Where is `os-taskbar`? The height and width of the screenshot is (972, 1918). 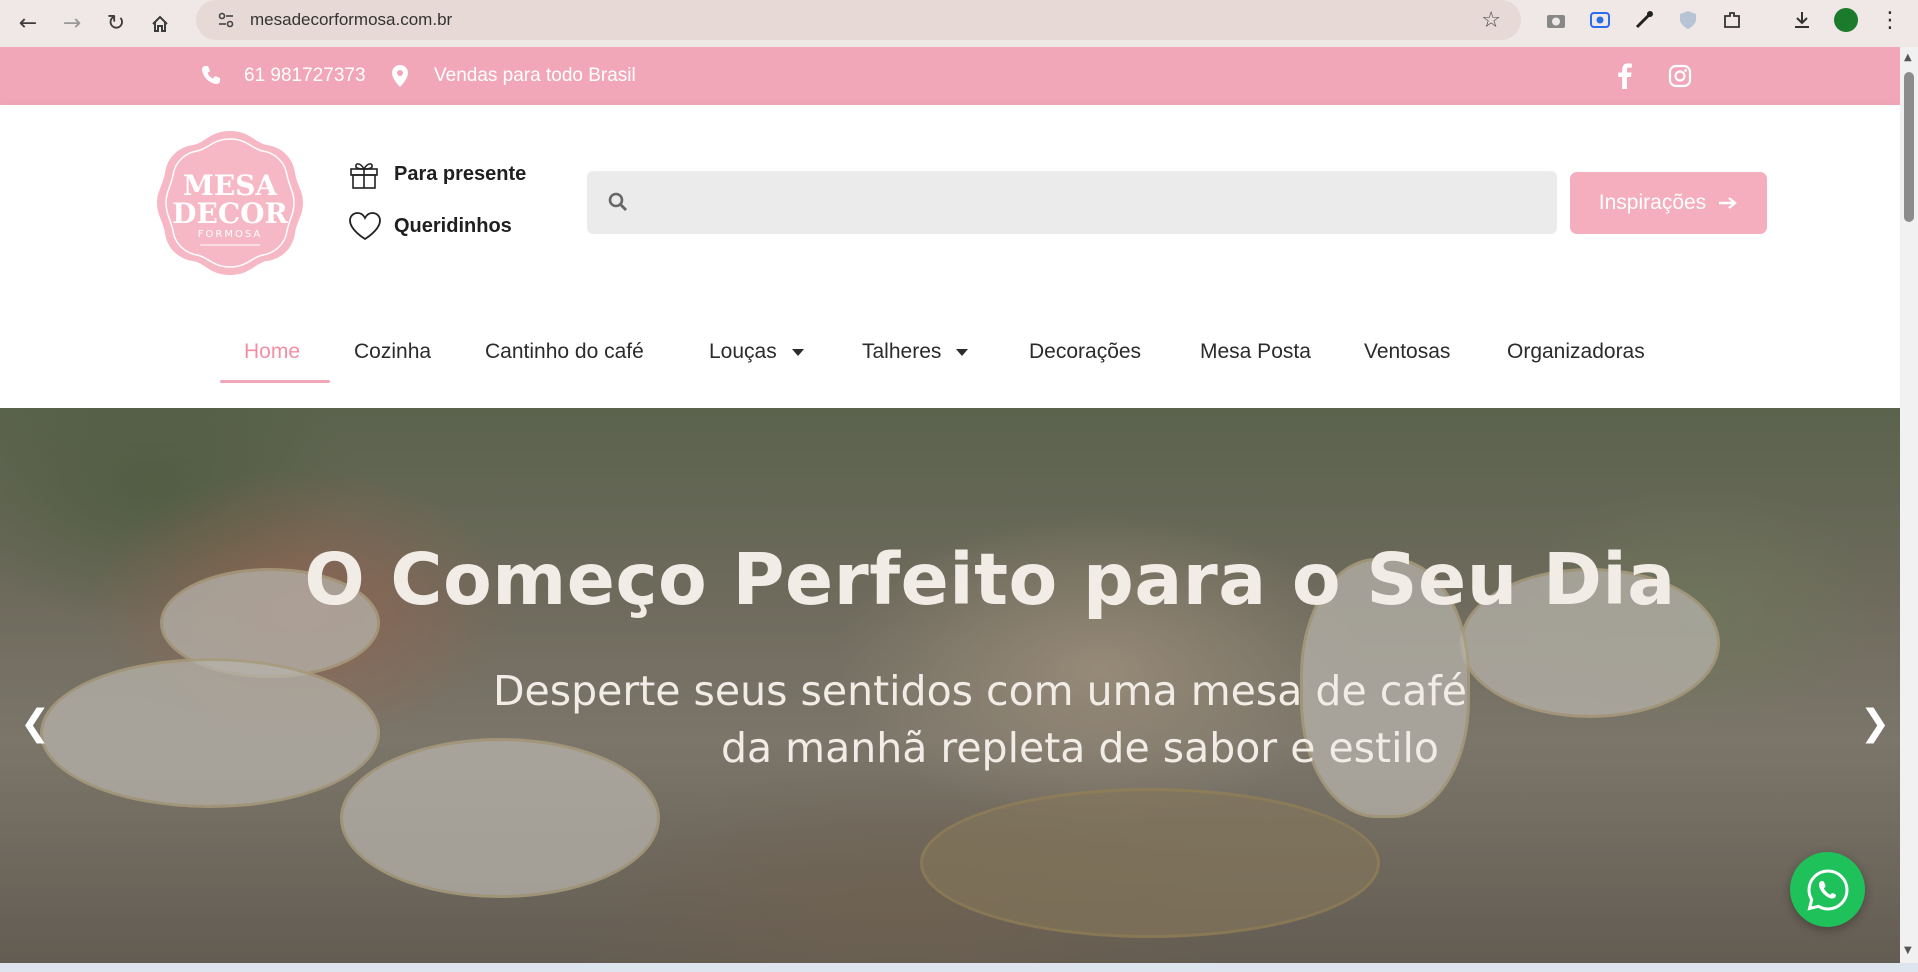 os-taskbar is located at coordinates (959, 967).